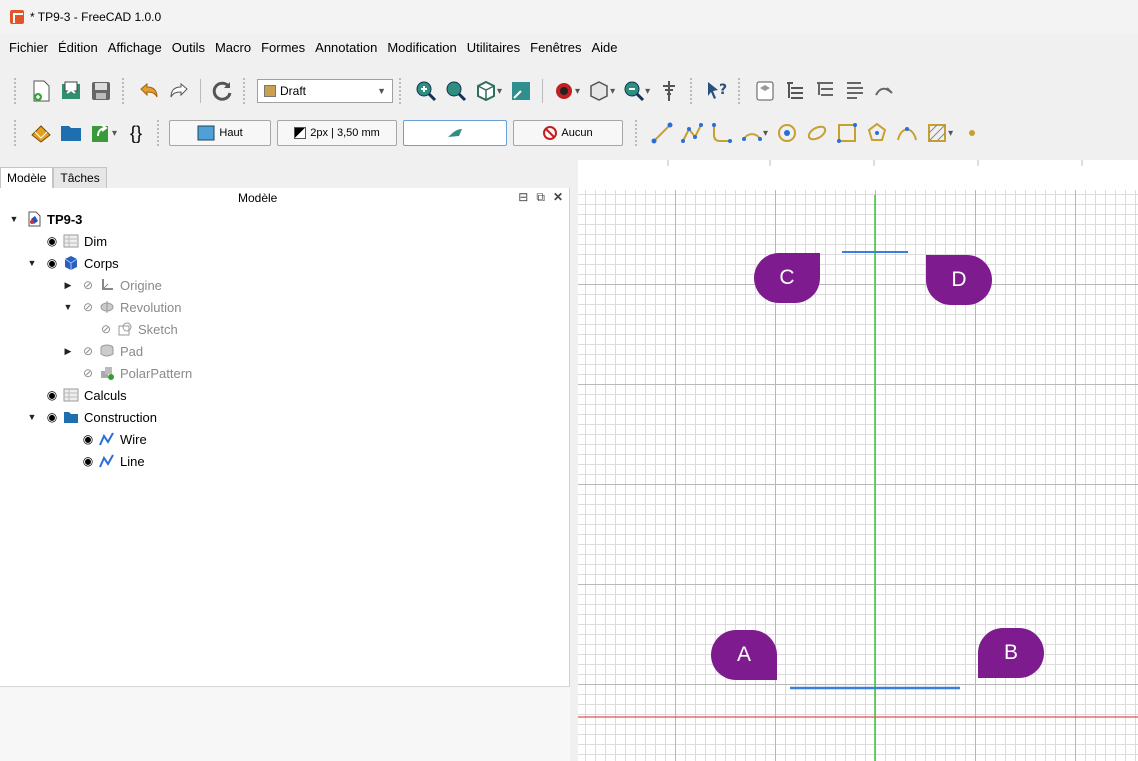  I want to click on line-width-label: 2px | 3,50 mm, so click(345, 133).